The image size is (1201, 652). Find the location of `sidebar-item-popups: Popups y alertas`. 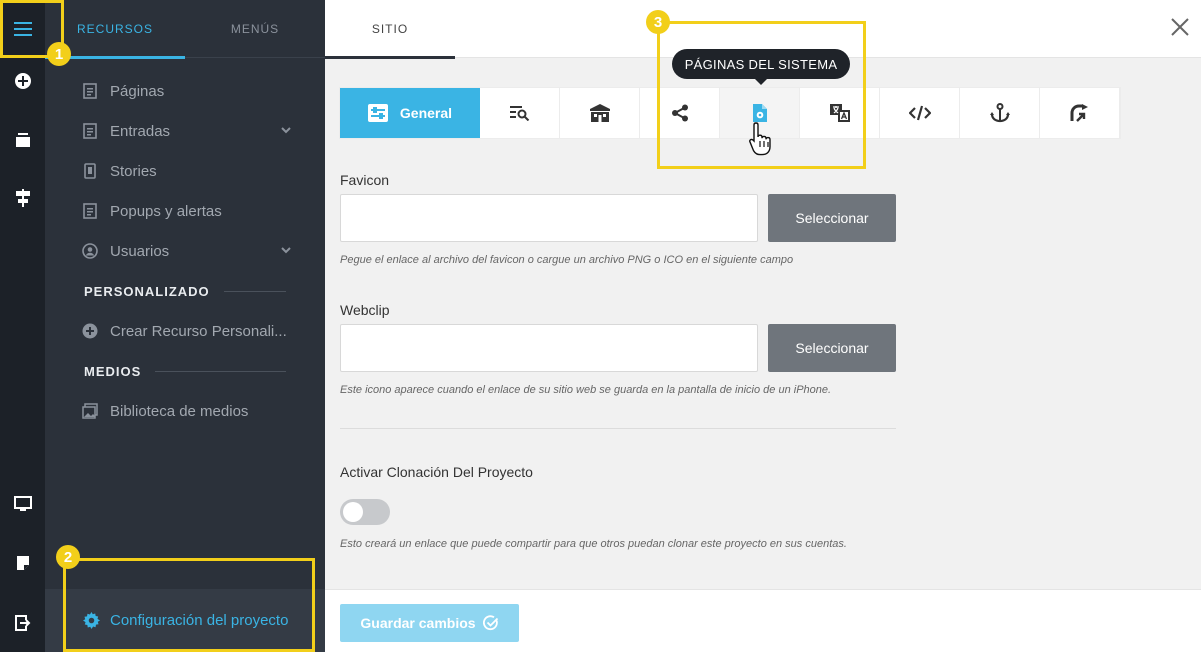

sidebar-item-popups: Popups y alertas is located at coordinates (187, 211).